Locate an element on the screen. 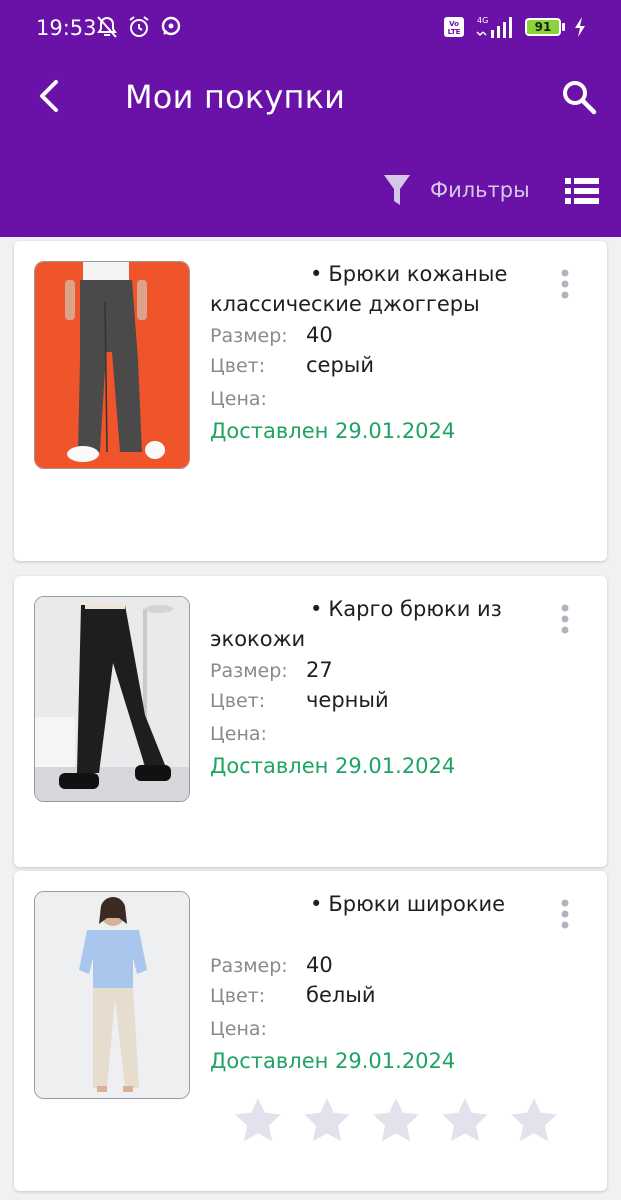 The width and height of the screenshot is (621, 1200). color-row: Цвет: белый is located at coordinates (293, 995).